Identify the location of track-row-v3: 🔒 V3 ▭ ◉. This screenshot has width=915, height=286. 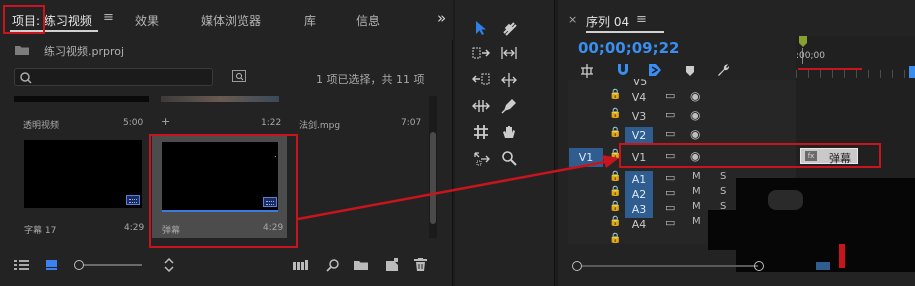
(677, 116).